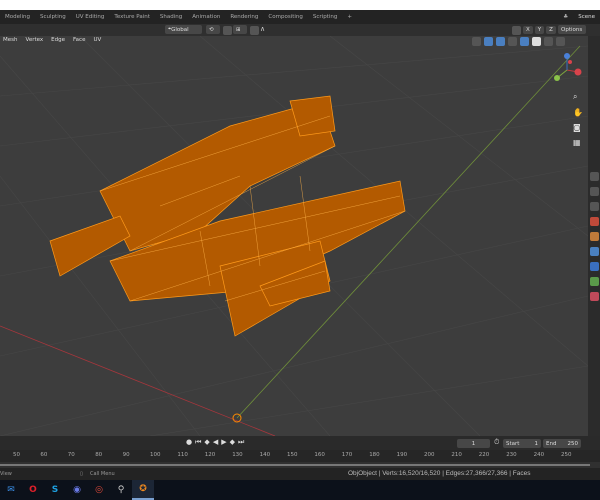 The image size is (600, 500). Describe the element at coordinates (17, 17) in the screenshot. I see `tab-modeling: Modeling` at that location.